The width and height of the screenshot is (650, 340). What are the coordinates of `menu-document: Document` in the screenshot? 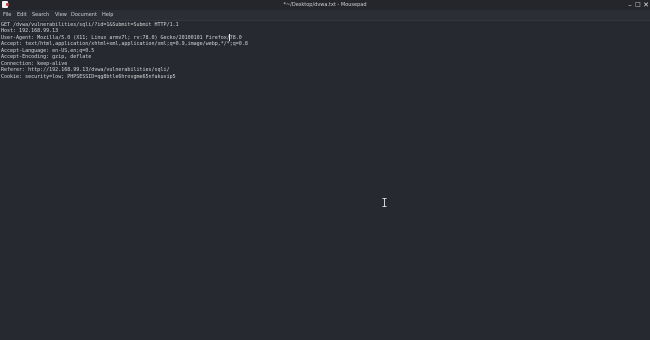 It's located at (84, 15).